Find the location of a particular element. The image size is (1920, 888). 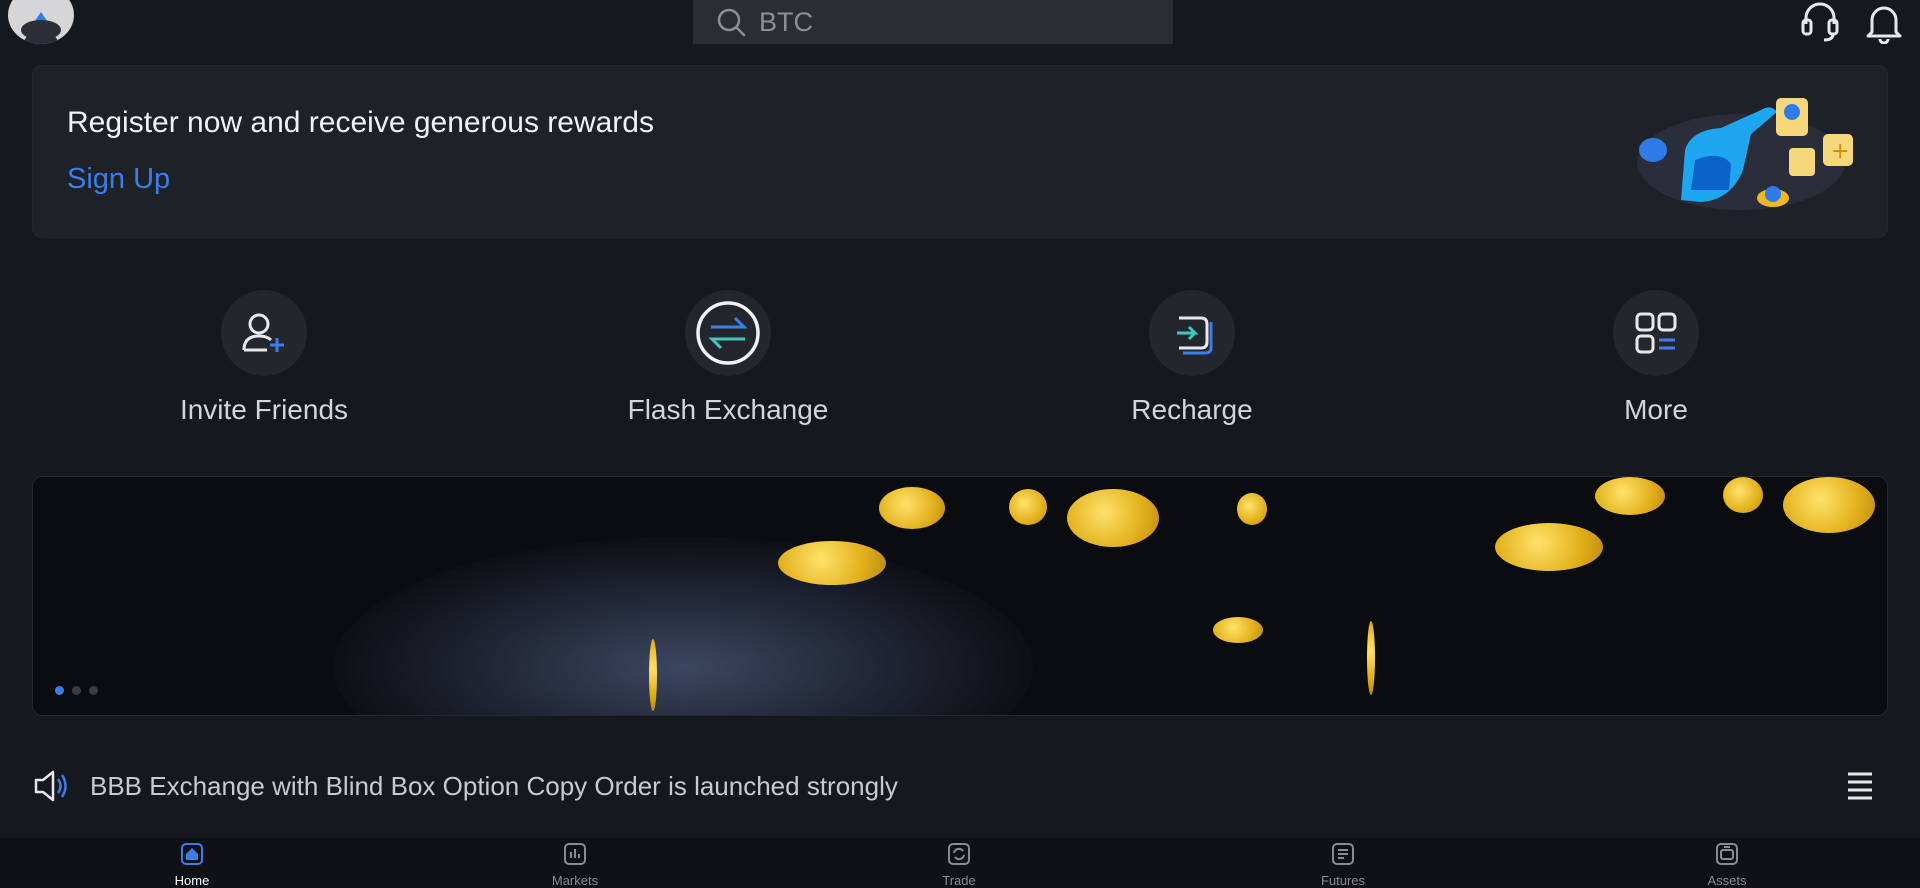

invite-friends-label: Invite Friends is located at coordinates (264, 409).